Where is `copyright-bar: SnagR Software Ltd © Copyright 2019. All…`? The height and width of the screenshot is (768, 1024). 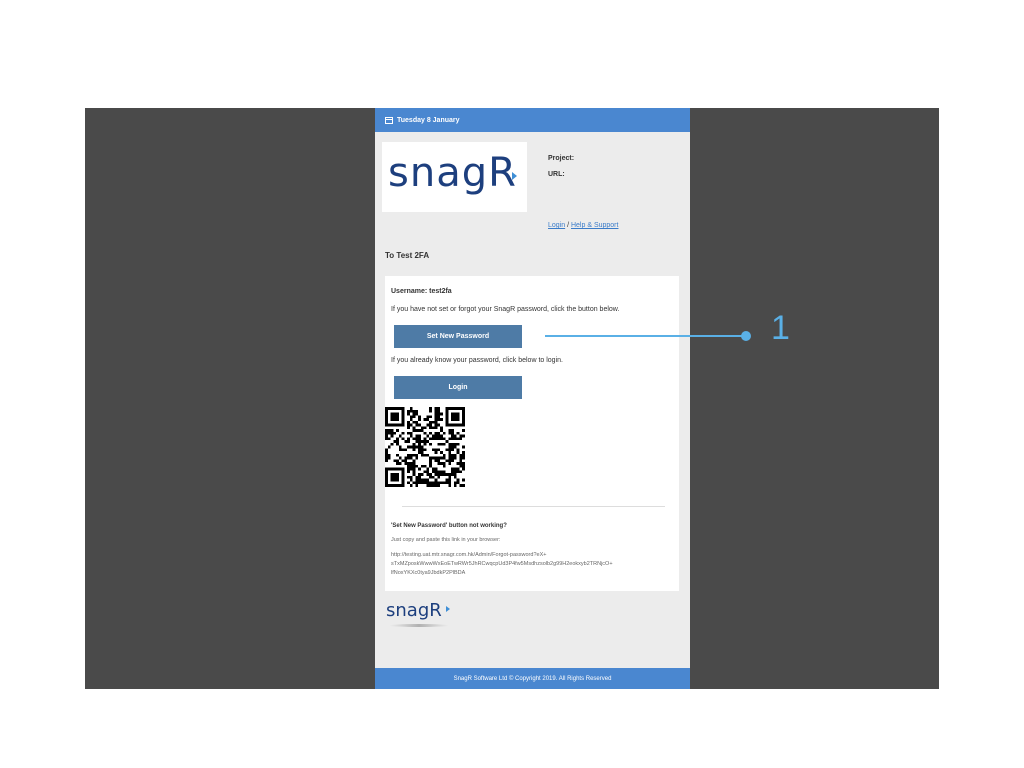 copyright-bar: SnagR Software Ltd © Copyright 2019. All… is located at coordinates (532, 678).